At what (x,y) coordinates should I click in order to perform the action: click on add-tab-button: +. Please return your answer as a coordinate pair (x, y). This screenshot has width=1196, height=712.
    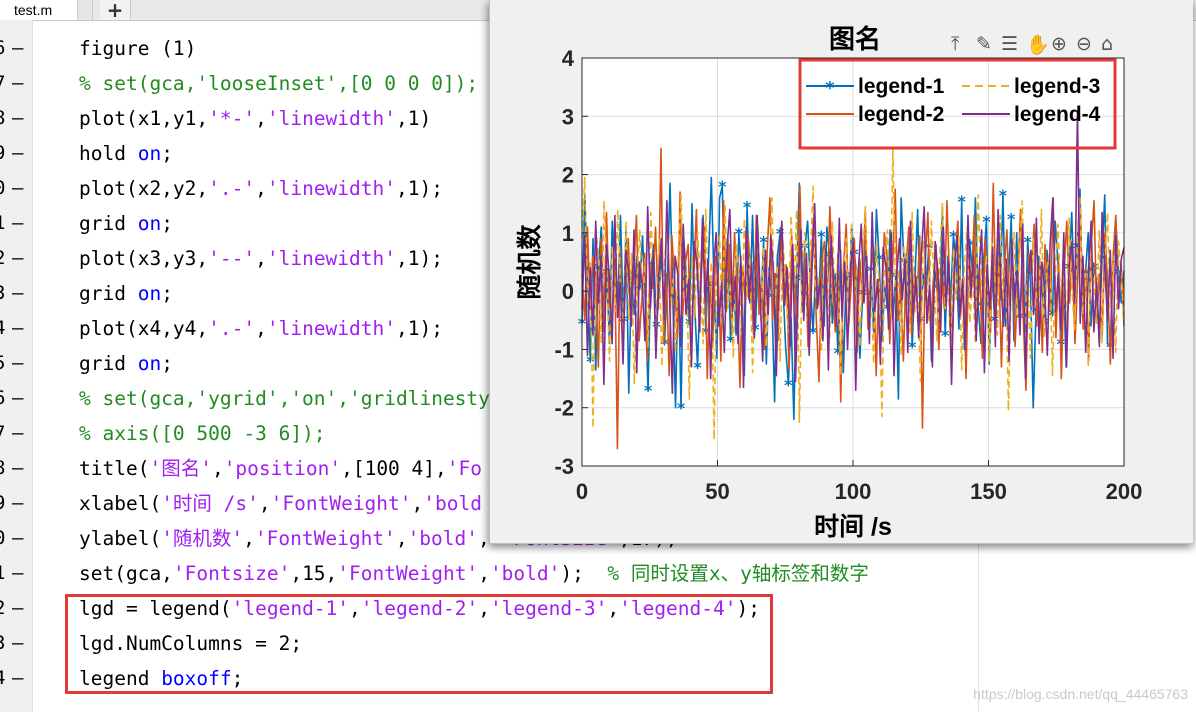
    Looking at the image, I should click on (115, 10).